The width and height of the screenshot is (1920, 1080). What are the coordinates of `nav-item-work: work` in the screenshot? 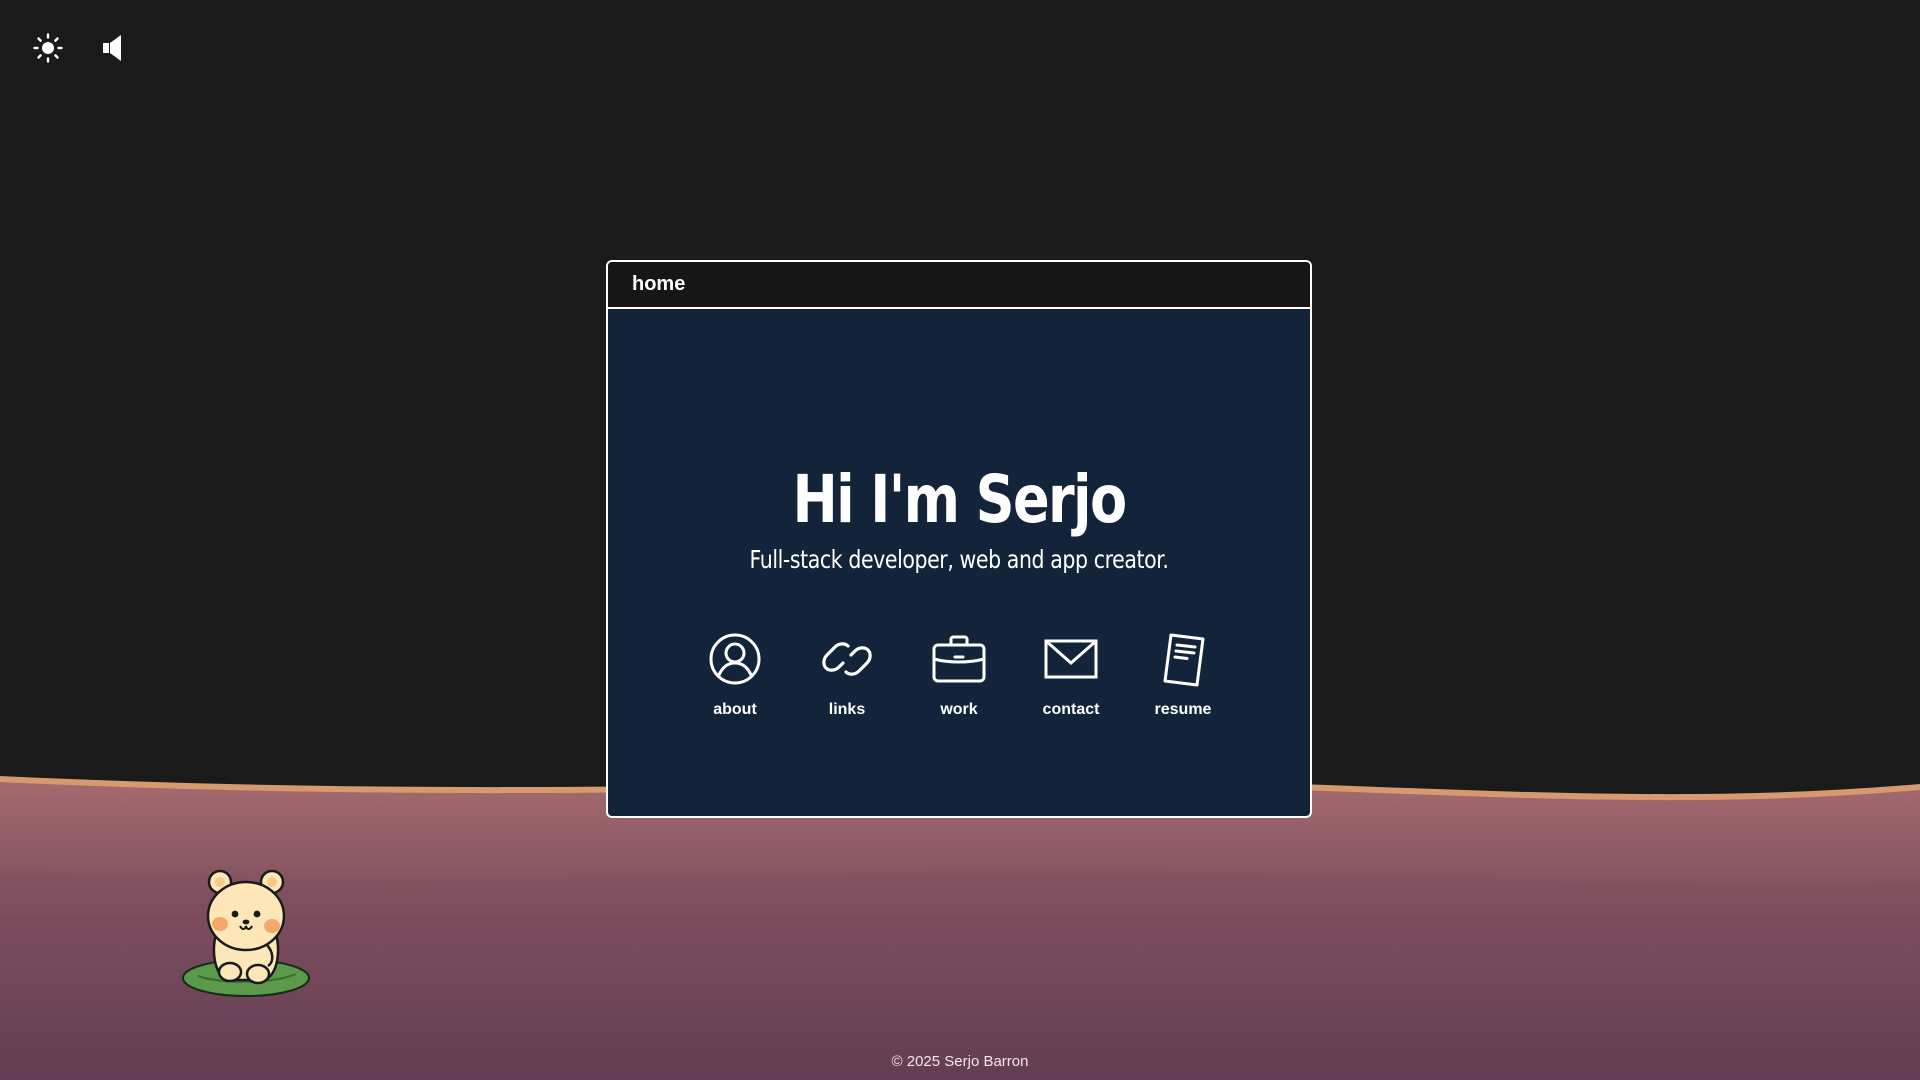 It's located at (959, 675).